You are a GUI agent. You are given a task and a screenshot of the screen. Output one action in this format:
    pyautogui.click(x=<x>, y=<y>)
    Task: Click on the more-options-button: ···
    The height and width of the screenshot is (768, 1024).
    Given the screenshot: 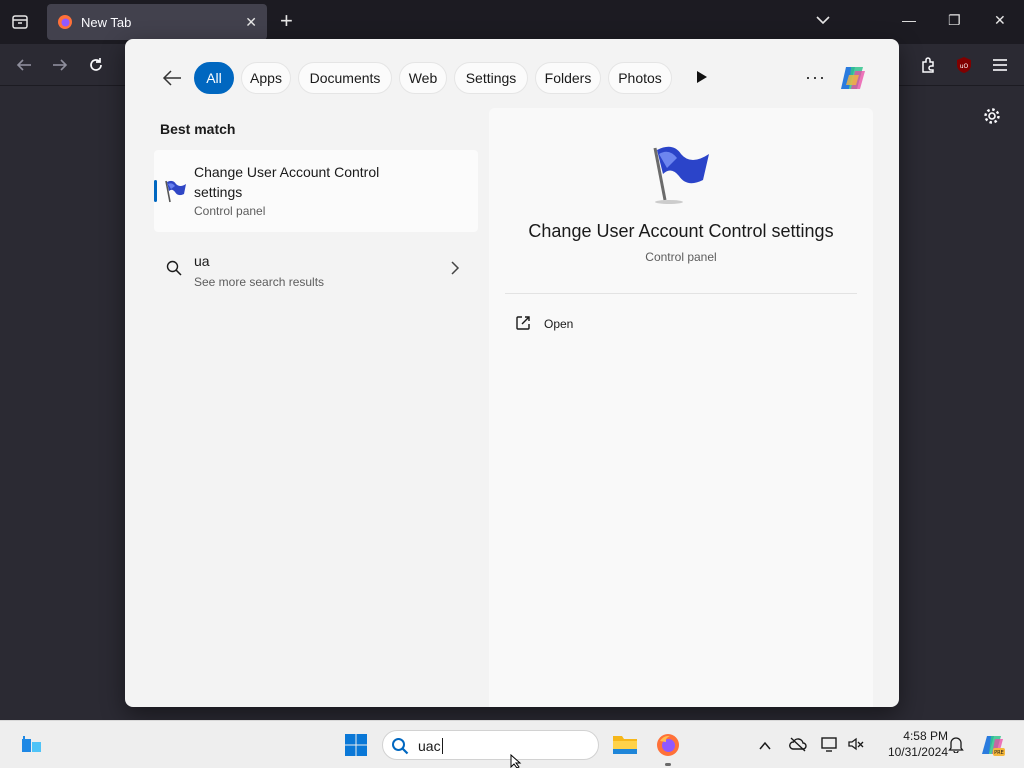 What is the action you would take?
    pyautogui.click(x=815, y=77)
    